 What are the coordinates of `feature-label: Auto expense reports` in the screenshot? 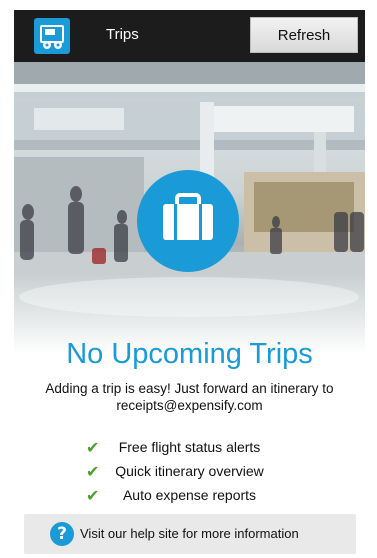 It's located at (189, 495).